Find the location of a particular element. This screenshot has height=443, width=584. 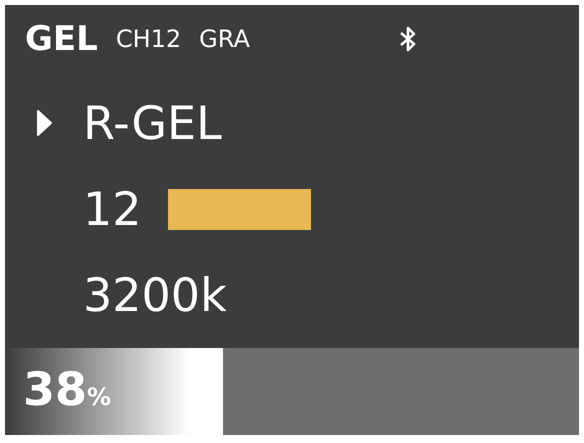

menu-value: 12 is located at coordinates (112, 209).